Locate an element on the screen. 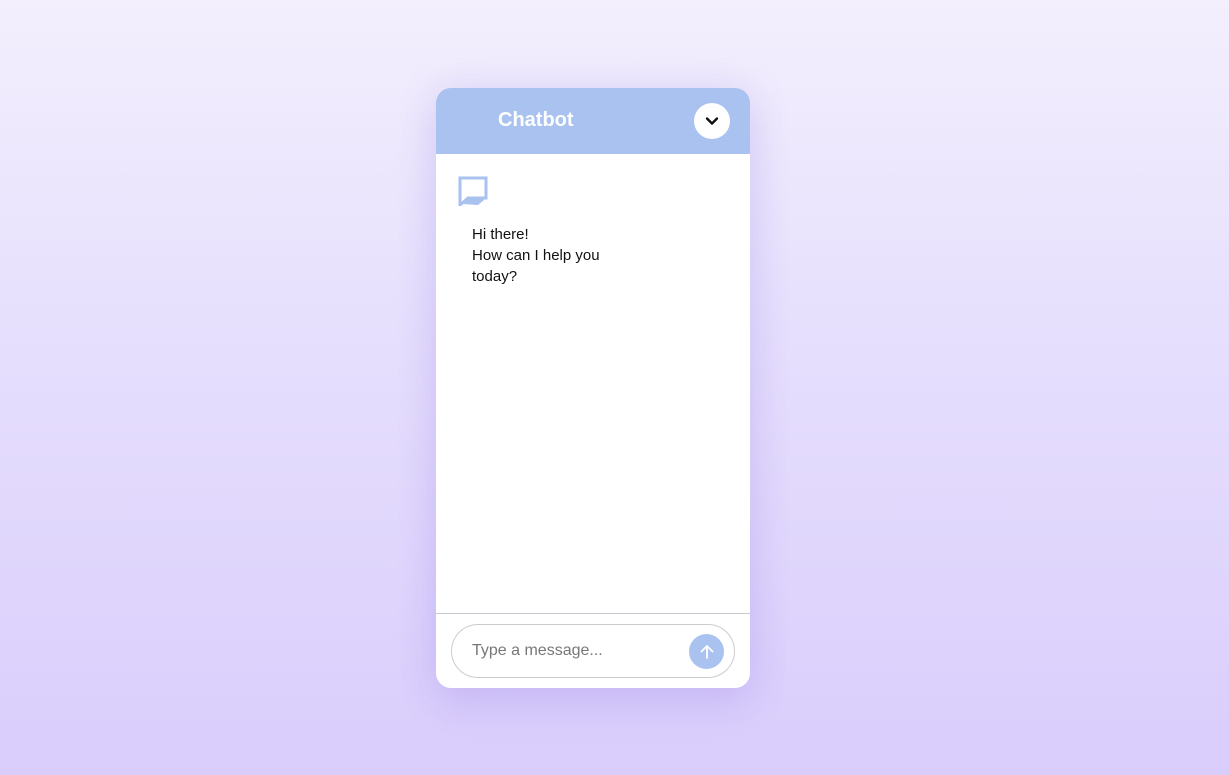  collapse-button is located at coordinates (712, 121).